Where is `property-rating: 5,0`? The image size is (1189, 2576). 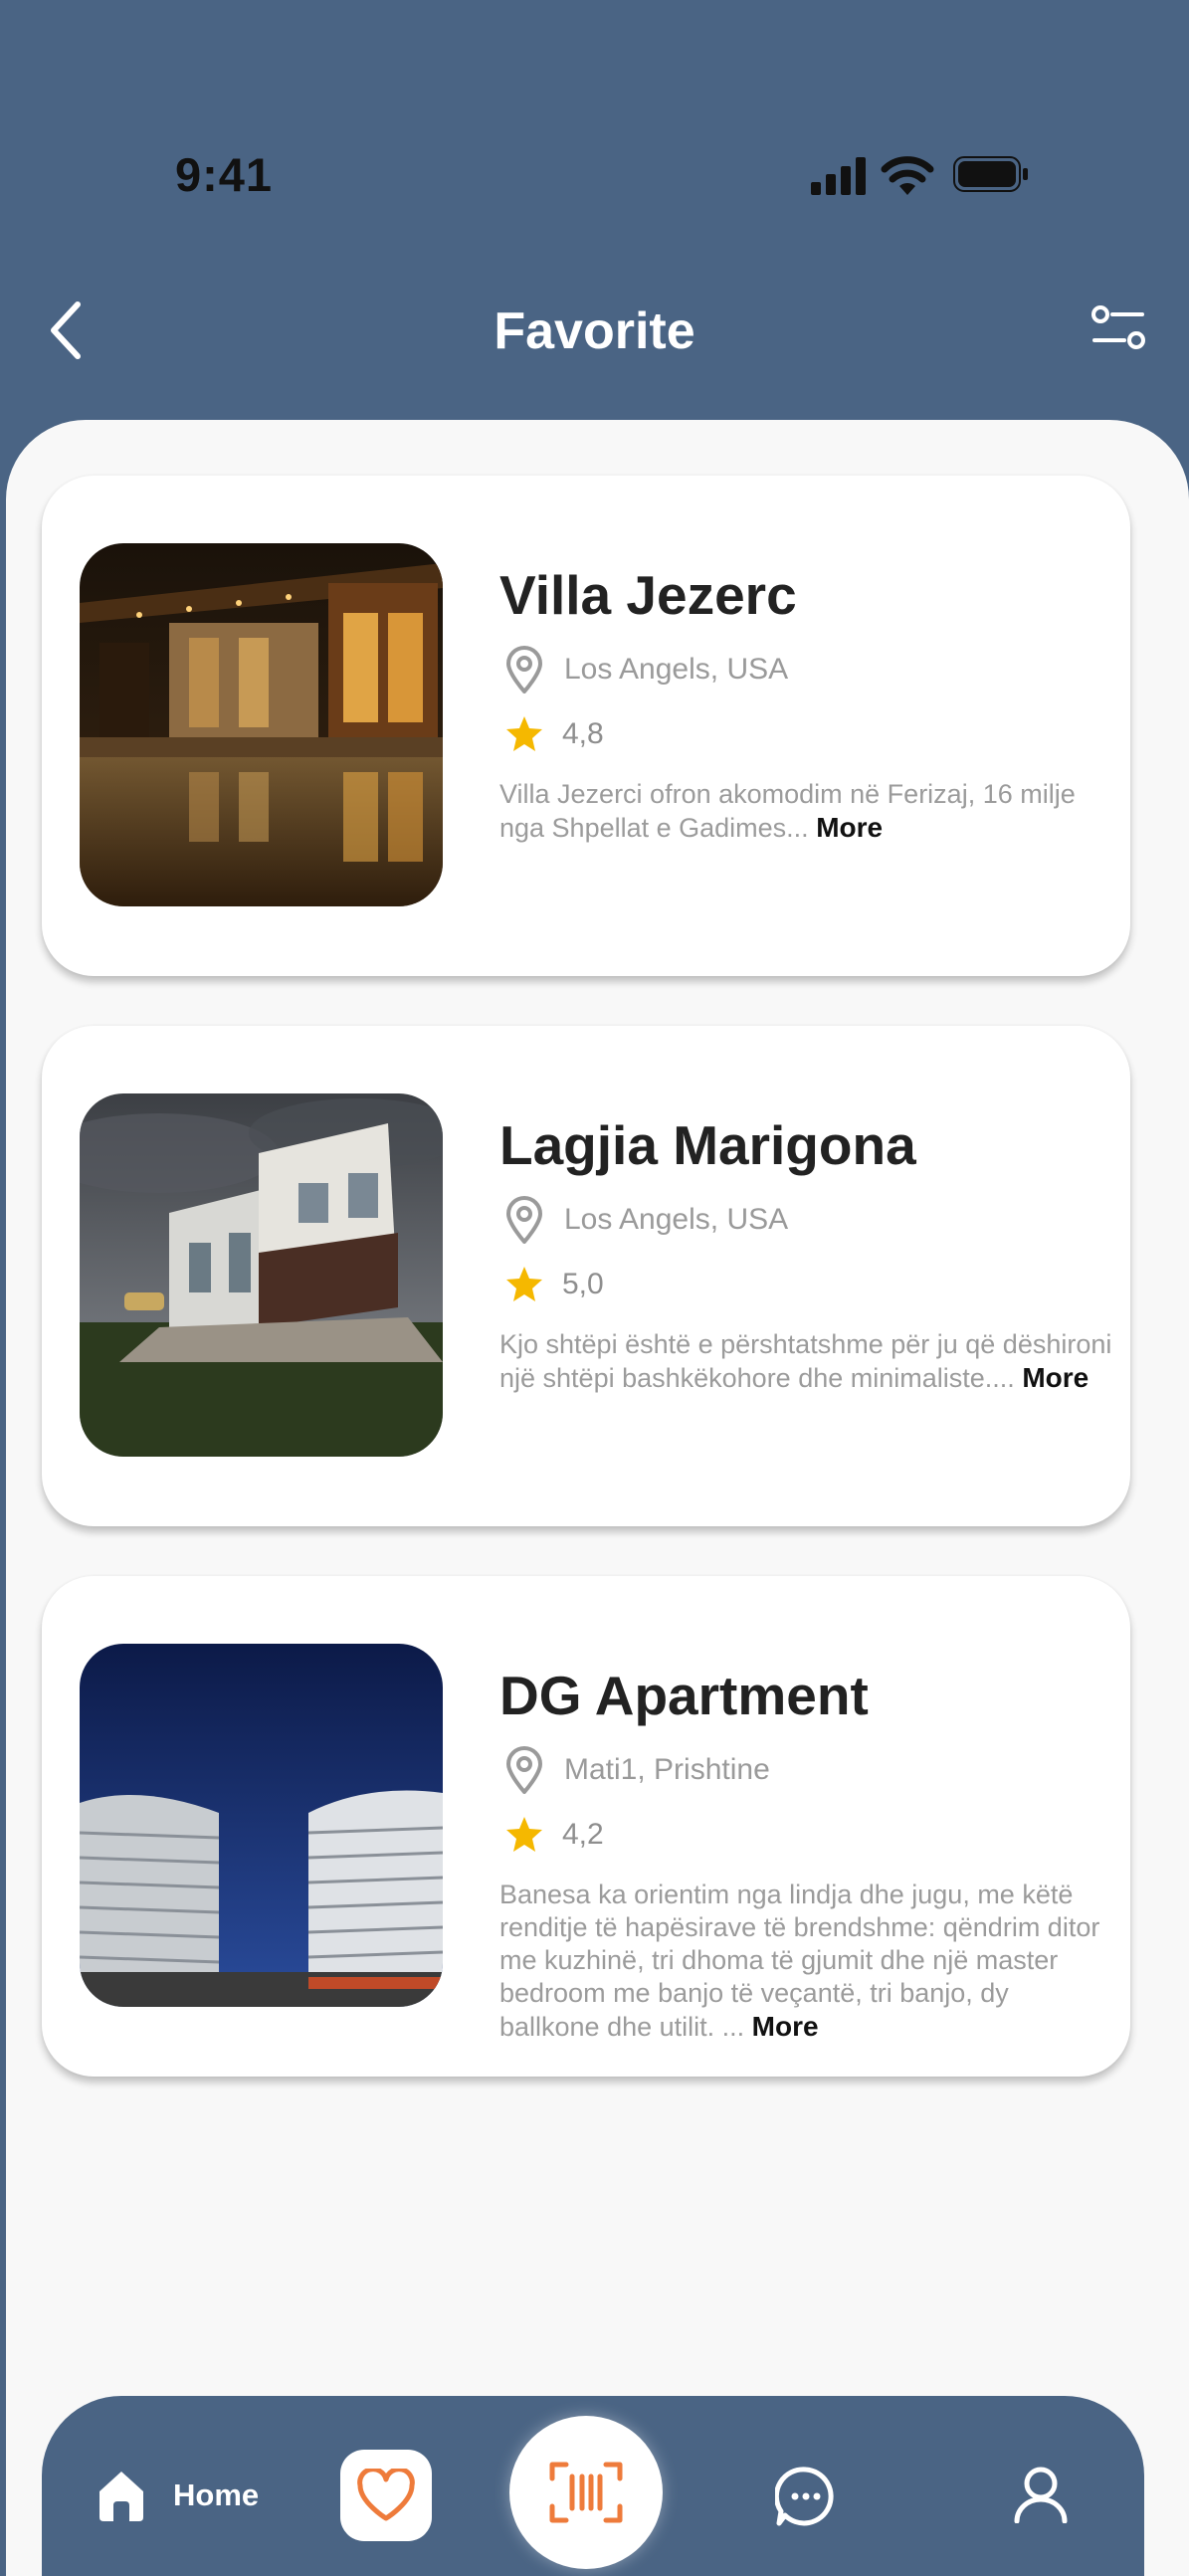 property-rating: 5,0 is located at coordinates (583, 1284).